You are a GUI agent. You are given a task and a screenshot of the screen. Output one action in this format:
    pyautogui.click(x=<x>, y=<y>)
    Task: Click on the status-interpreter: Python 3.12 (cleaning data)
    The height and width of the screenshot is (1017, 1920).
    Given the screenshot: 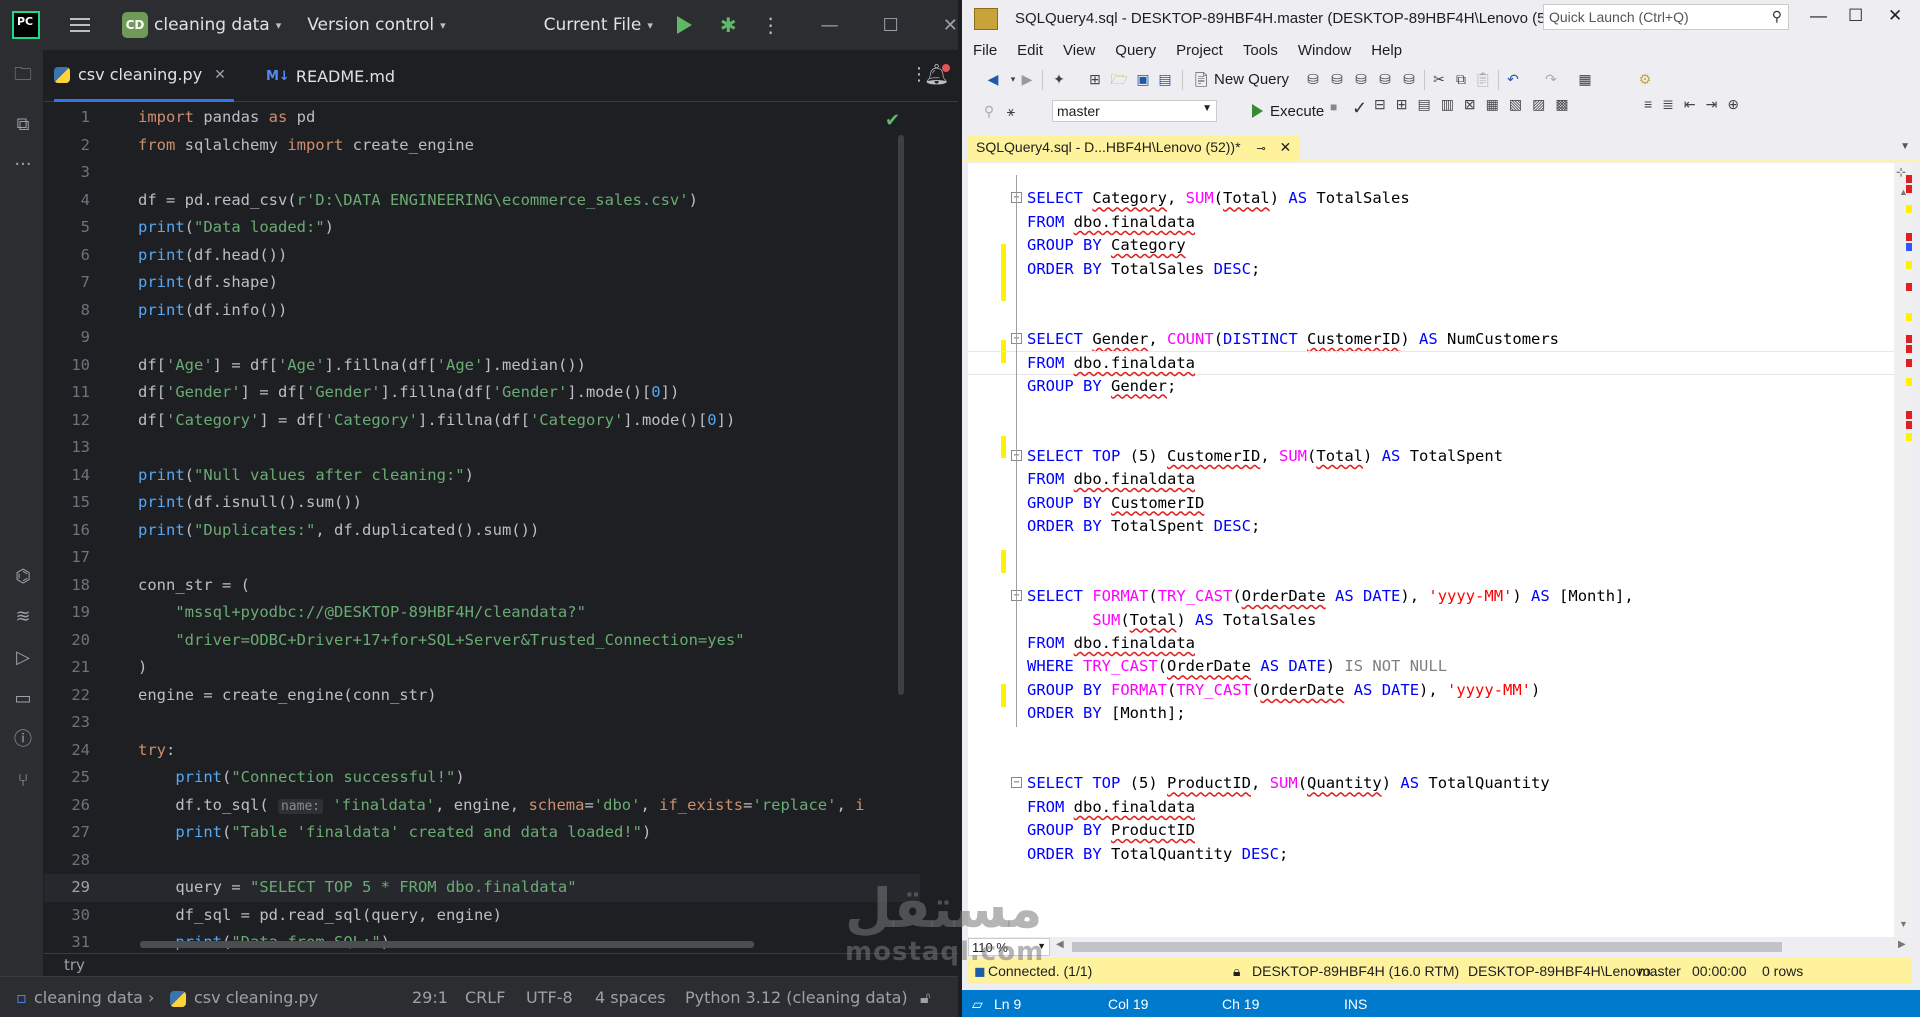 What is the action you would take?
    pyautogui.click(x=796, y=997)
    